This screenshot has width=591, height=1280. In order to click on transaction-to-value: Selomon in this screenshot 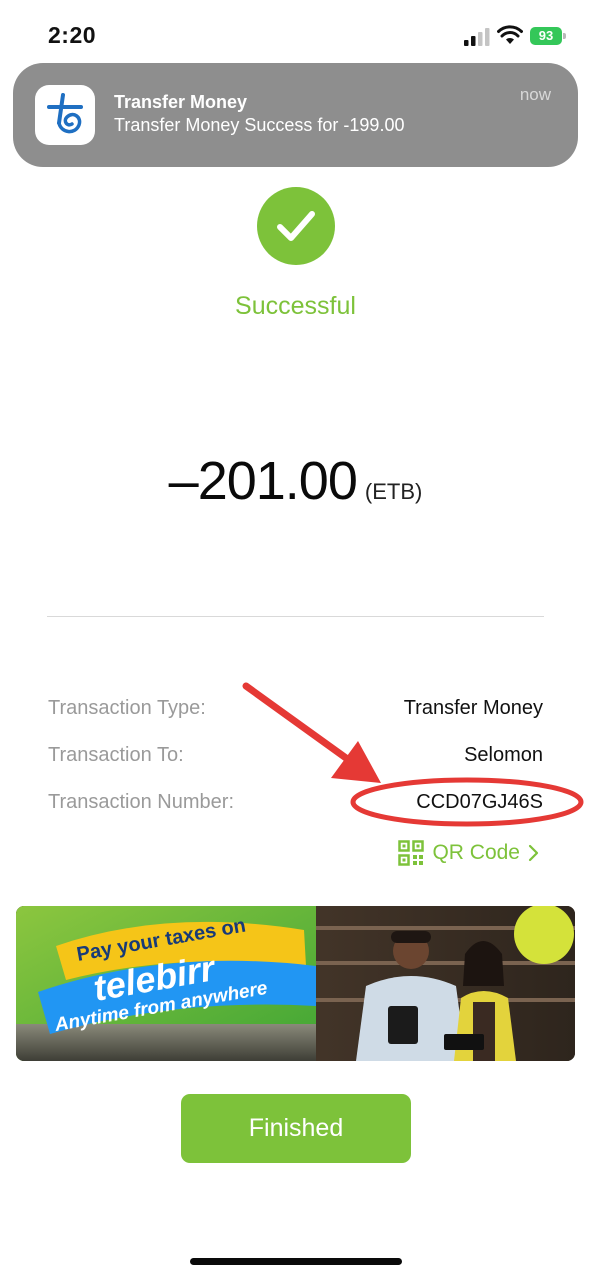, I will do `click(503, 755)`.